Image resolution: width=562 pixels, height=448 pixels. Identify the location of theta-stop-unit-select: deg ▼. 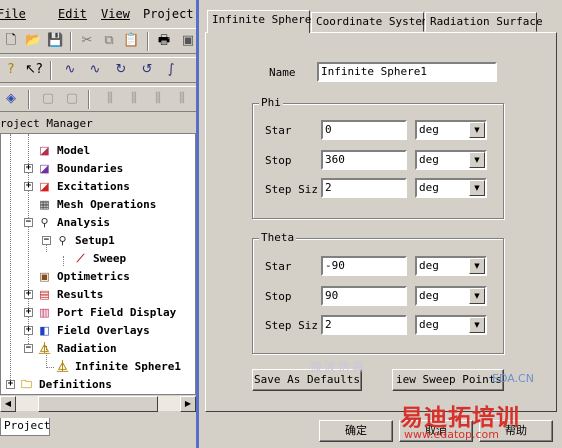
(451, 296).